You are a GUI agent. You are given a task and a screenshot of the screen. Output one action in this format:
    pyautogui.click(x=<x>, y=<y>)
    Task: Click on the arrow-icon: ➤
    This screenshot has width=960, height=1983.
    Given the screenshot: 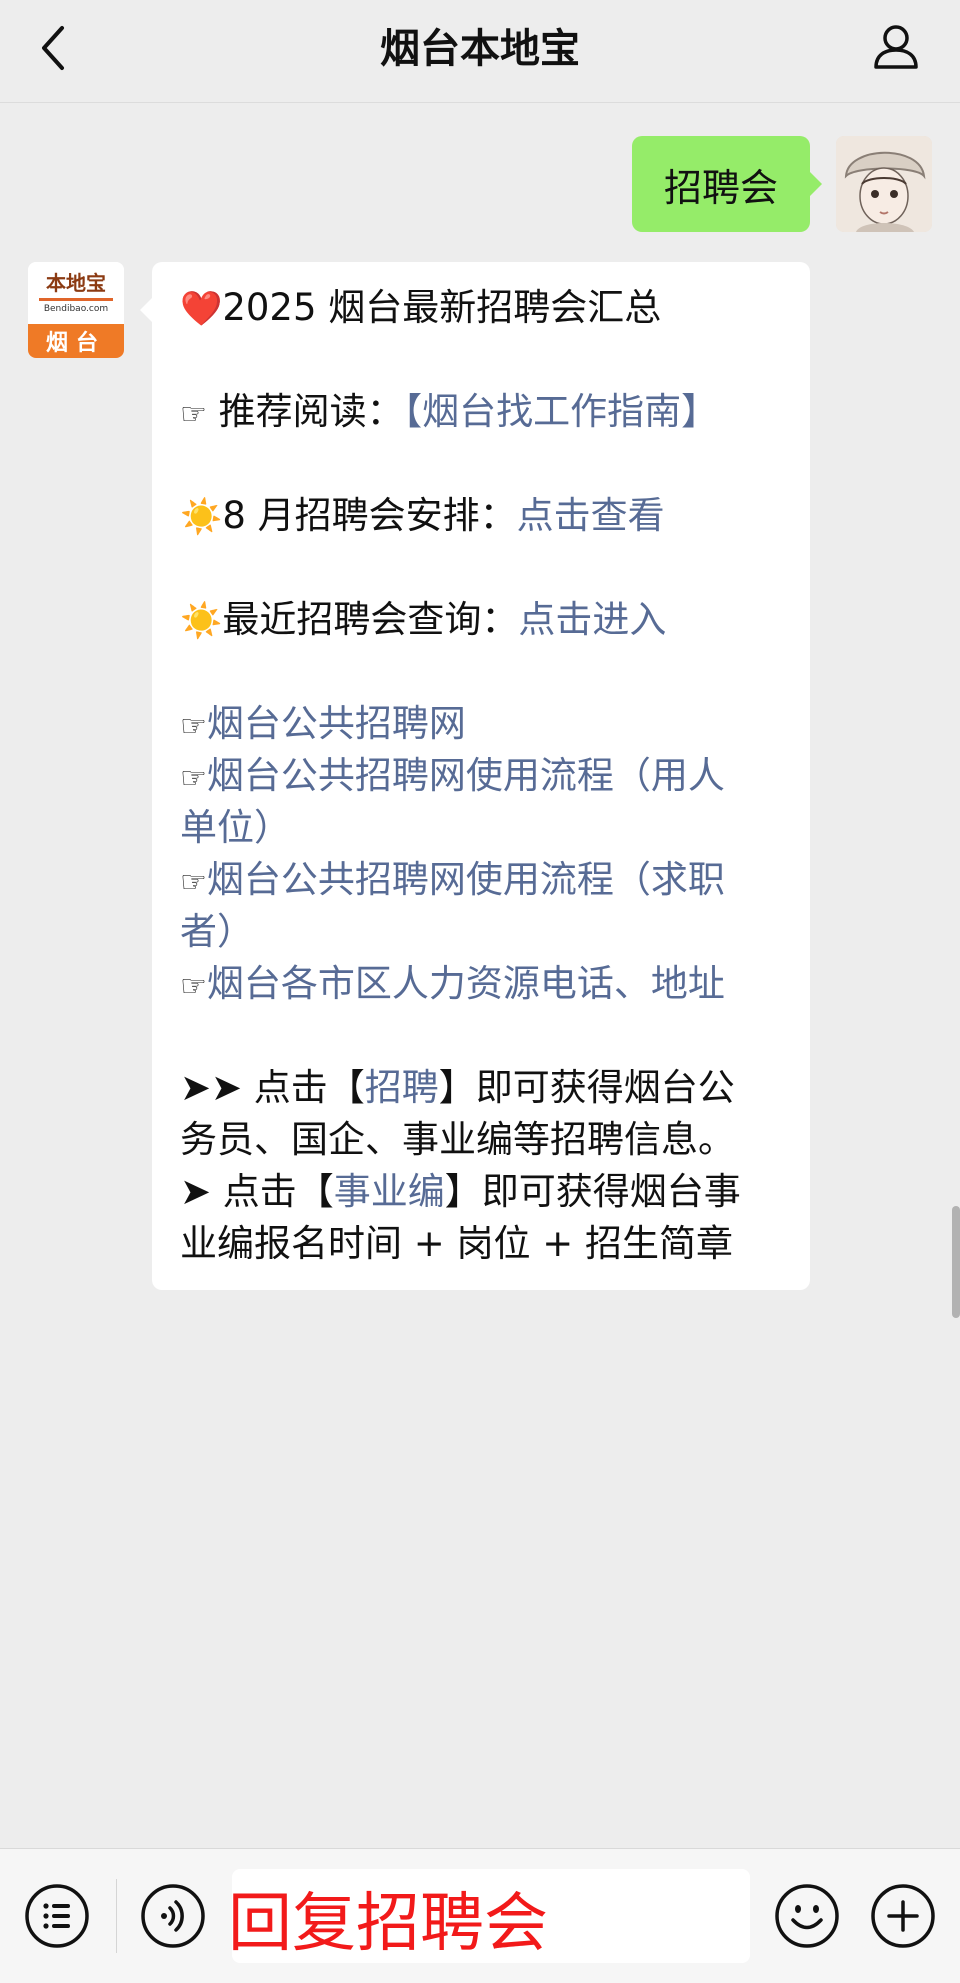 What is the action you would take?
    pyautogui.click(x=196, y=1191)
    